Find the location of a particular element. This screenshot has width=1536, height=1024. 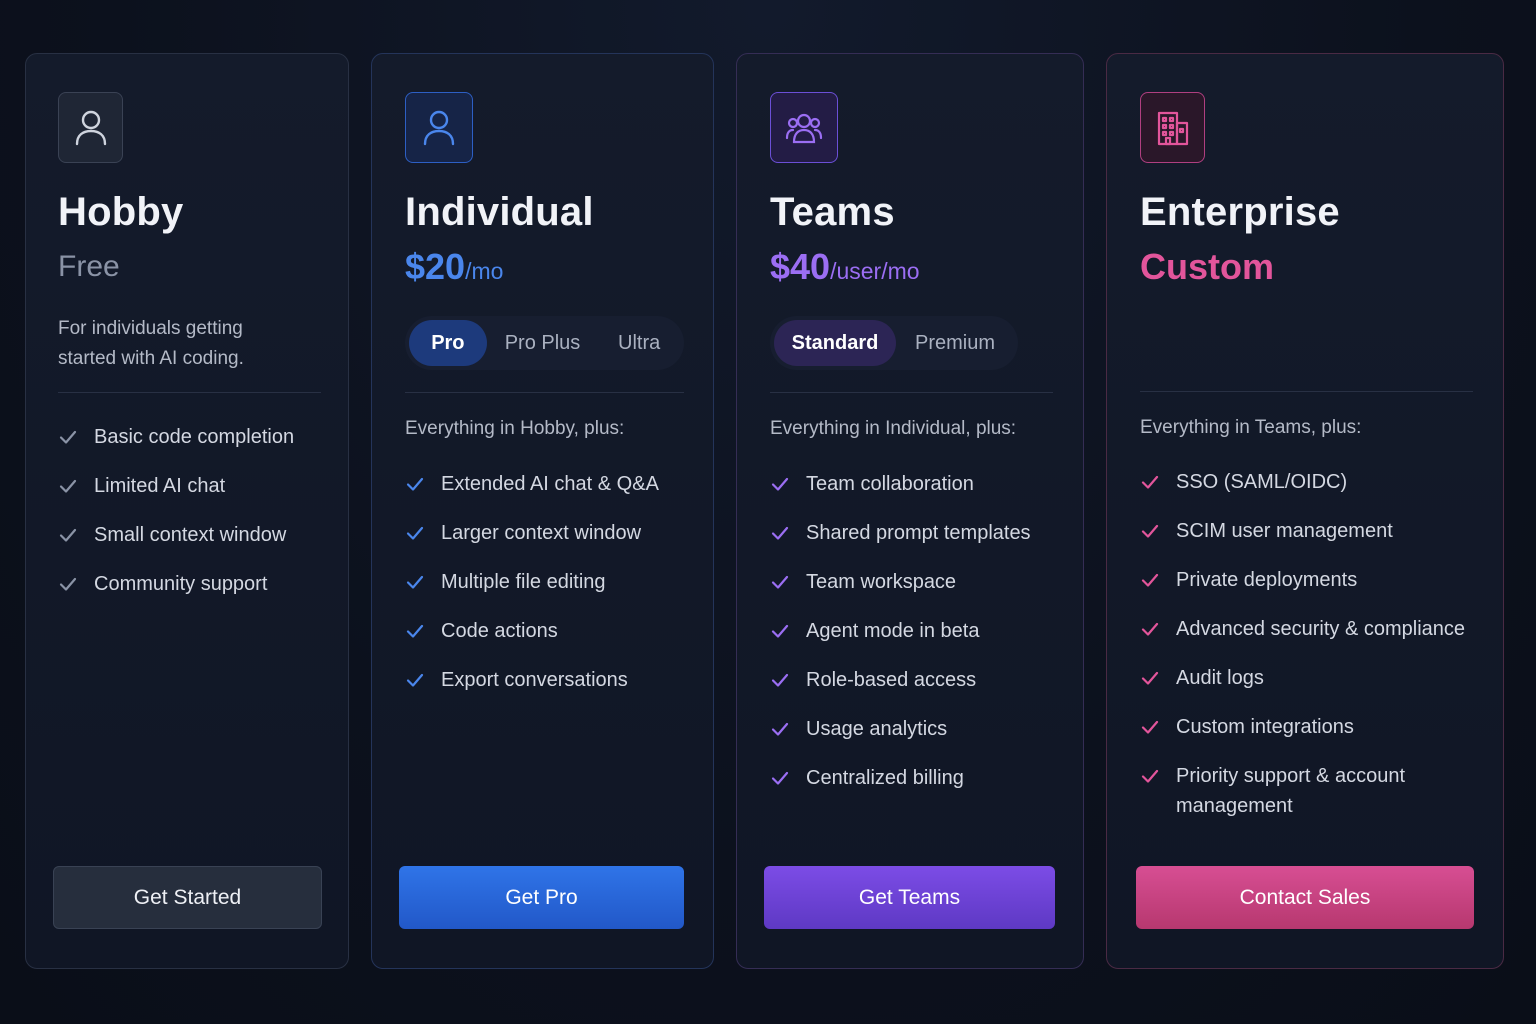

feature-item: Limited AI chat is located at coordinates (176, 486).